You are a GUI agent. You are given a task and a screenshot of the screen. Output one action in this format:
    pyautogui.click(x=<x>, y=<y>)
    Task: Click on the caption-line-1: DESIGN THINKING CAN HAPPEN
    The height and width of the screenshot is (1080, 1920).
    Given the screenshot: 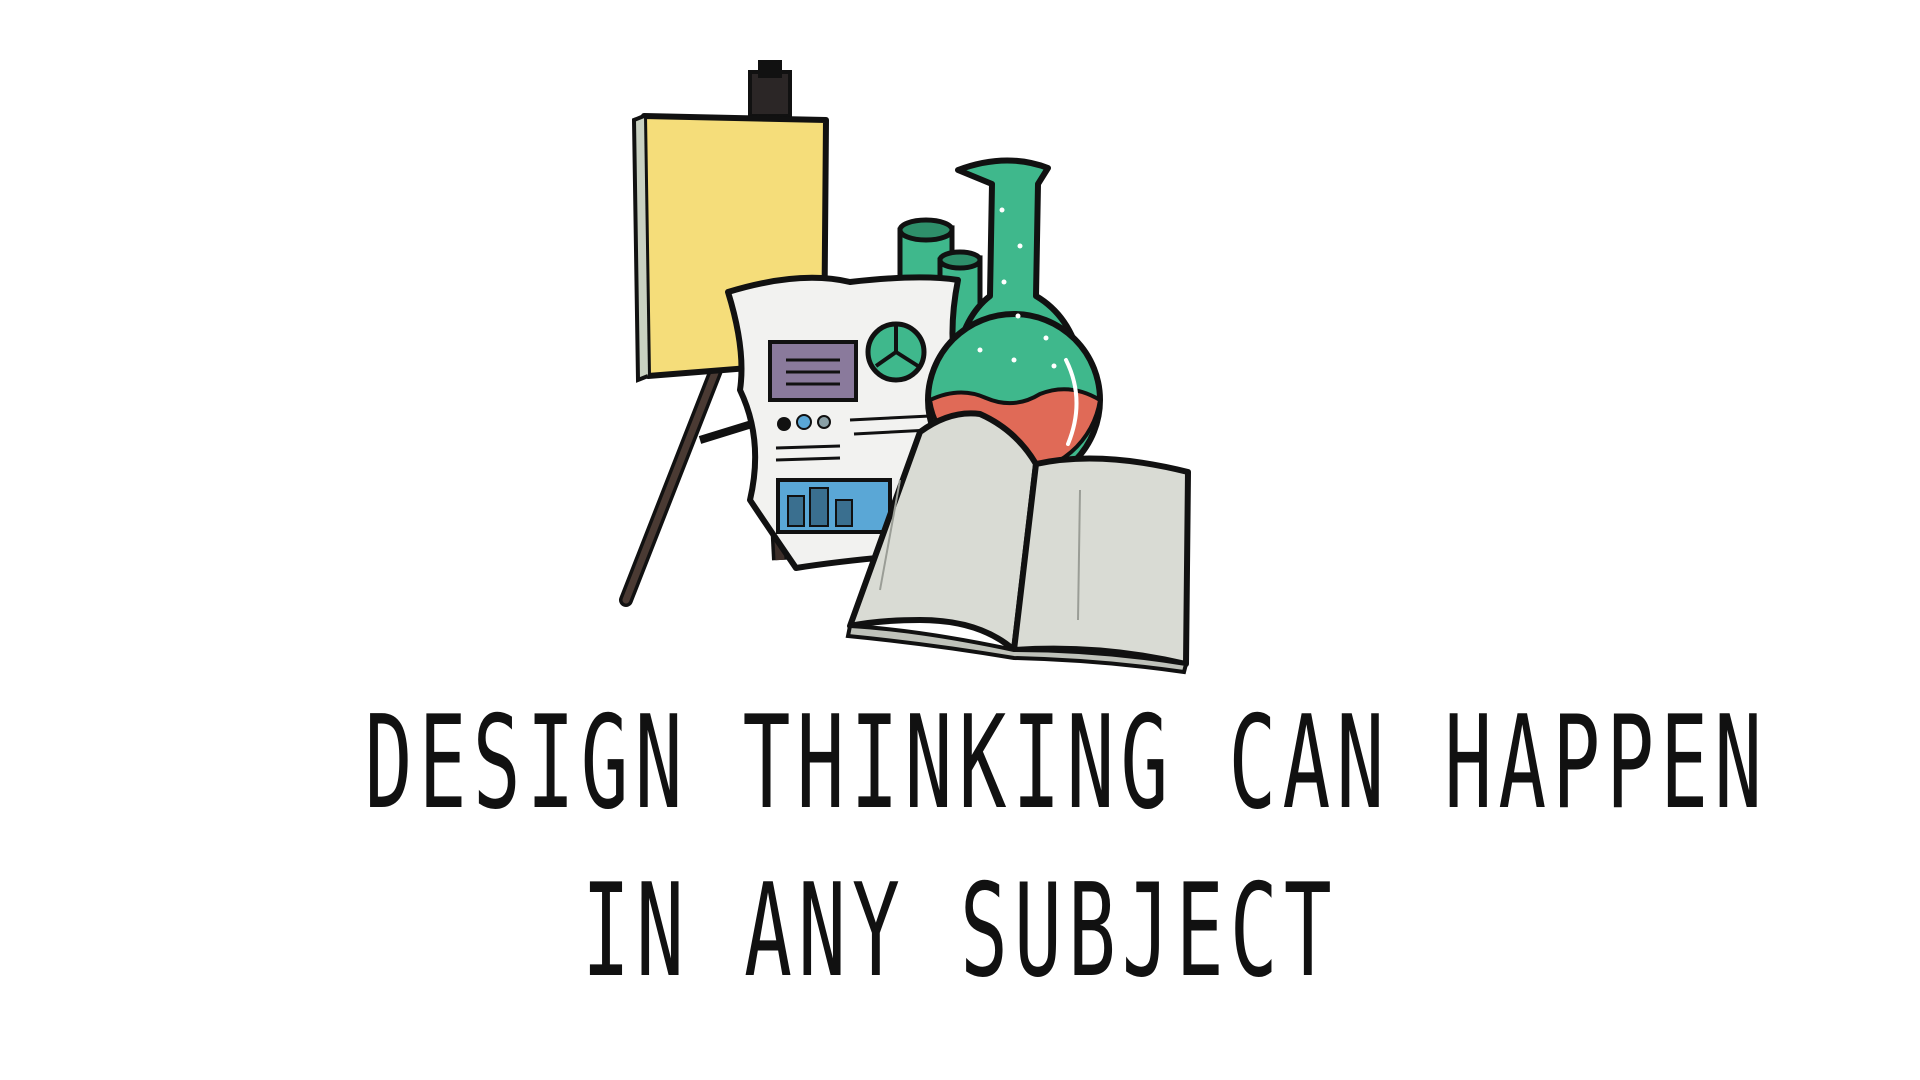 What is the action you would take?
    pyautogui.click(x=1066, y=763)
    